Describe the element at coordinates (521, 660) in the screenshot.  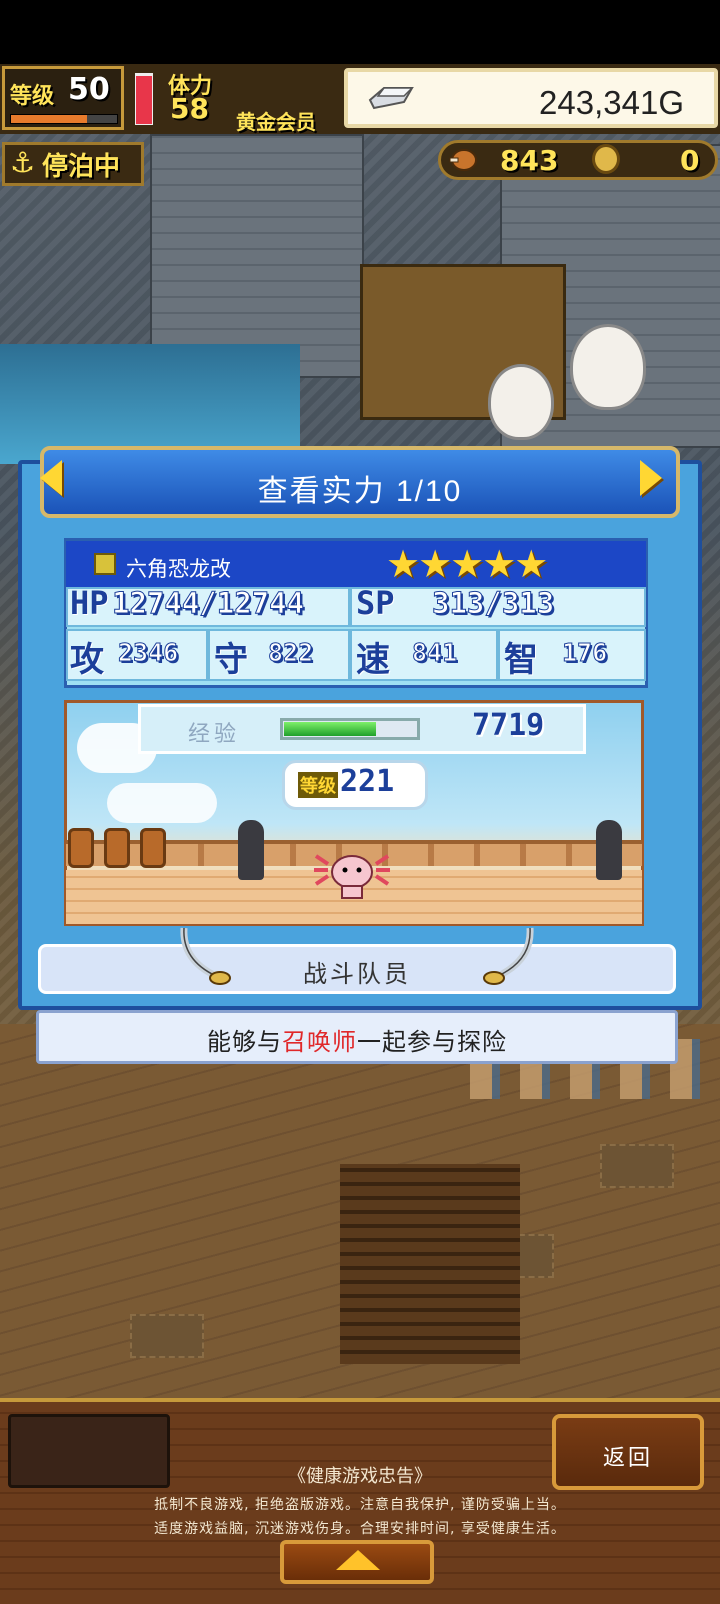
I see `int-label: 智` at that location.